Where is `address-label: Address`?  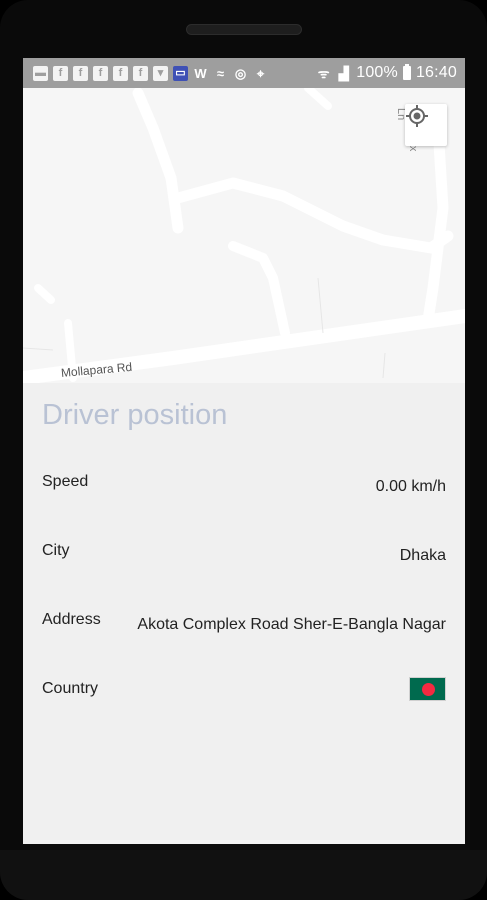
address-label: Address is located at coordinates (71, 619).